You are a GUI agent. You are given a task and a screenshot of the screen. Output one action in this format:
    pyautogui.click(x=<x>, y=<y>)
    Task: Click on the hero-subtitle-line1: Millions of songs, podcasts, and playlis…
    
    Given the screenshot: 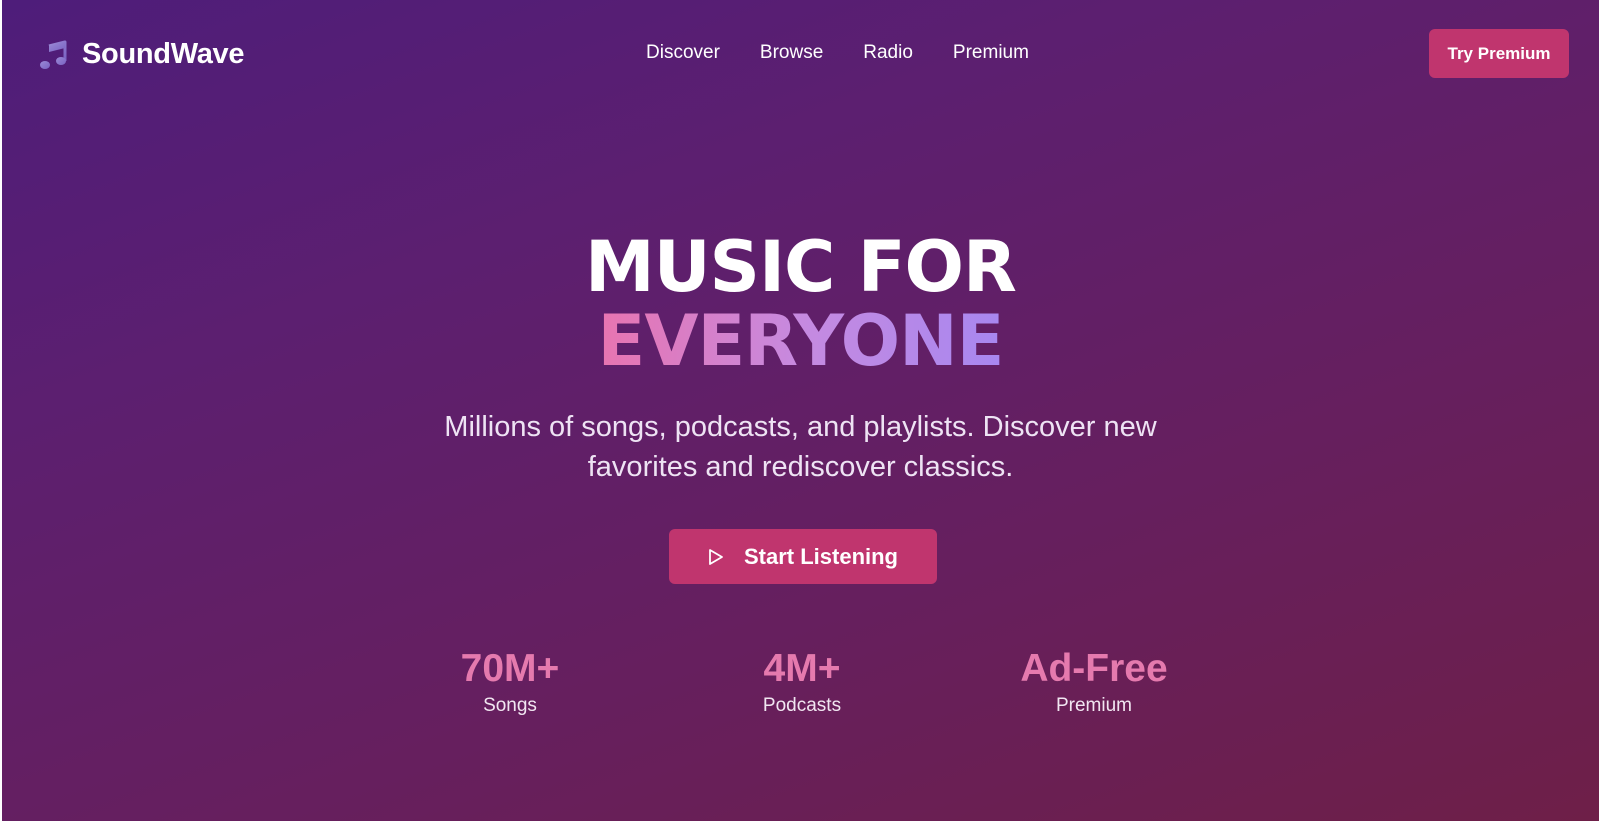 What is the action you would take?
    pyautogui.click(x=800, y=427)
    